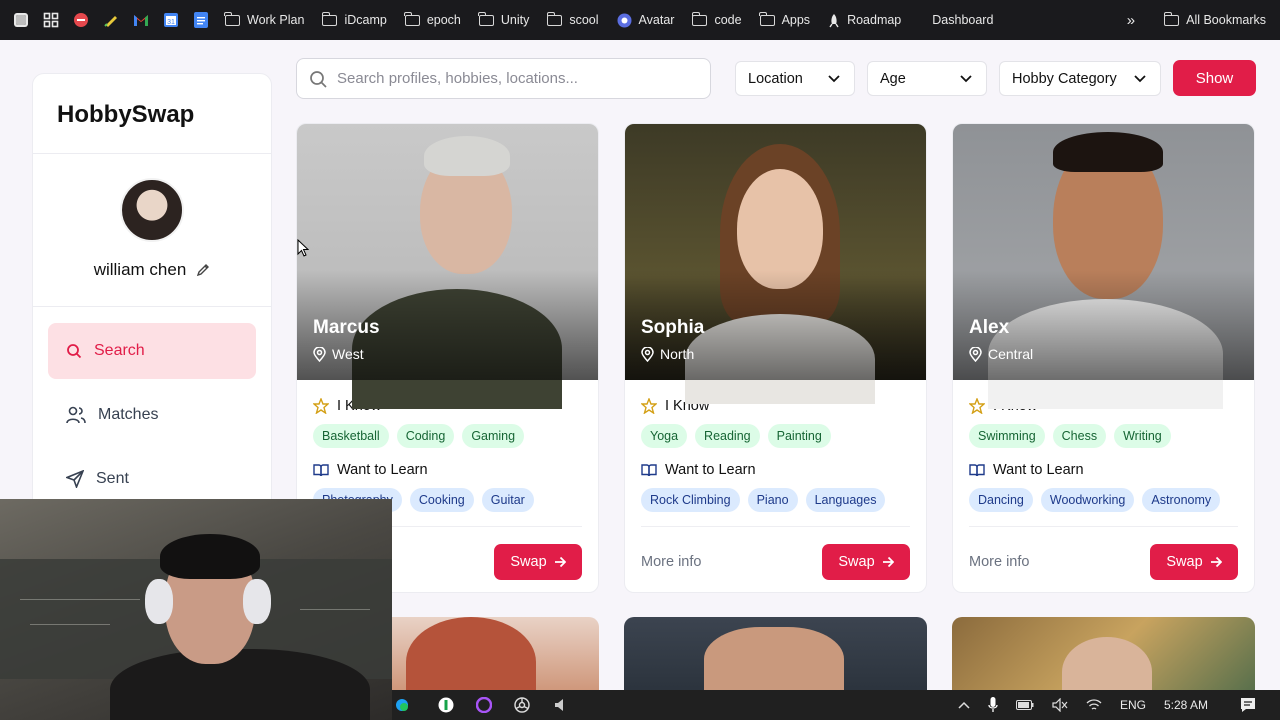  Describe the element at coordinates (1131, 20) in the screenshot. I see `bookmarks-overflow-button: »` at that location.